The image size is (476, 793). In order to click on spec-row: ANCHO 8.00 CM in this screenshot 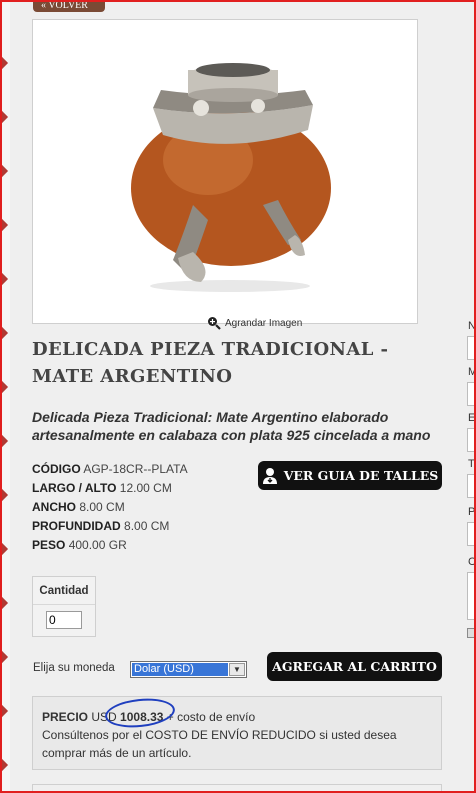, I will do `click(110, 507)`.